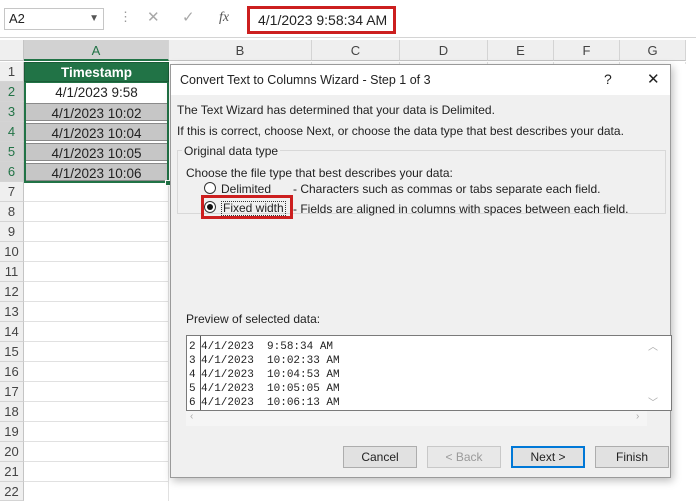 The image size is (696, 502). I want to click on preview-row: 3 4/1/2023 10:02:33 AM, so click(264, 361).